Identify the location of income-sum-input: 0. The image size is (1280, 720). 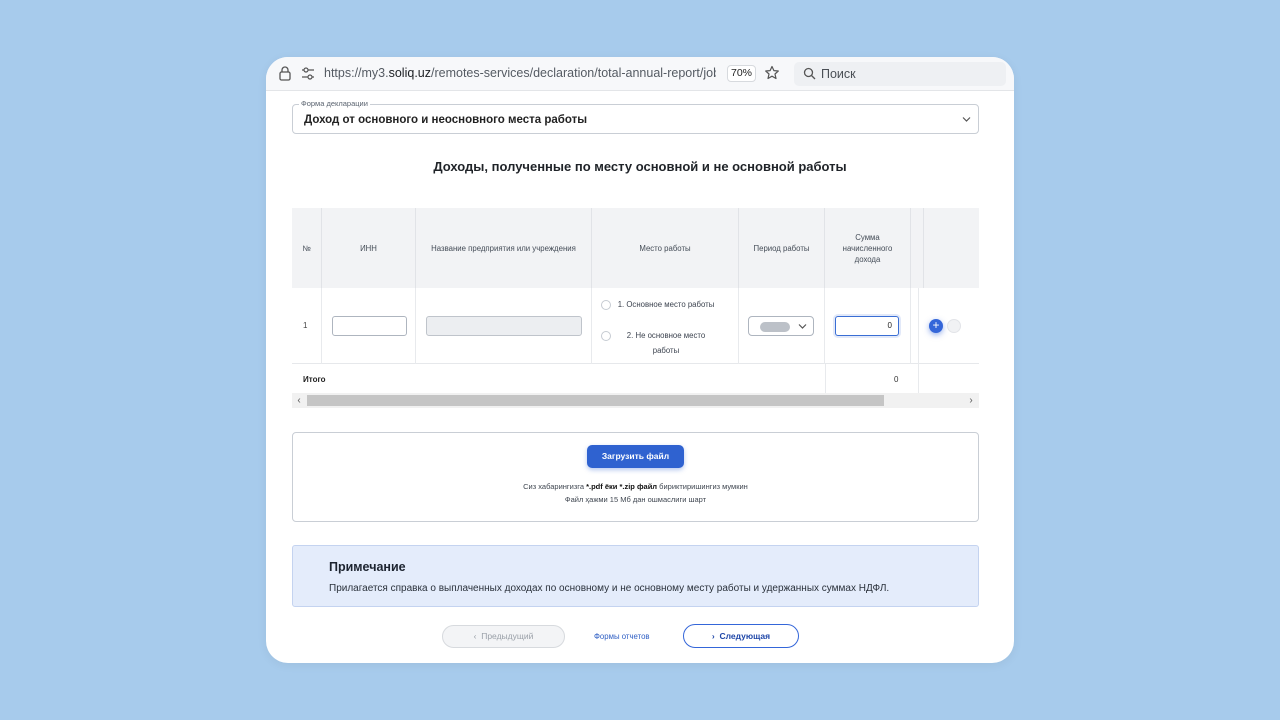
(867, 326).